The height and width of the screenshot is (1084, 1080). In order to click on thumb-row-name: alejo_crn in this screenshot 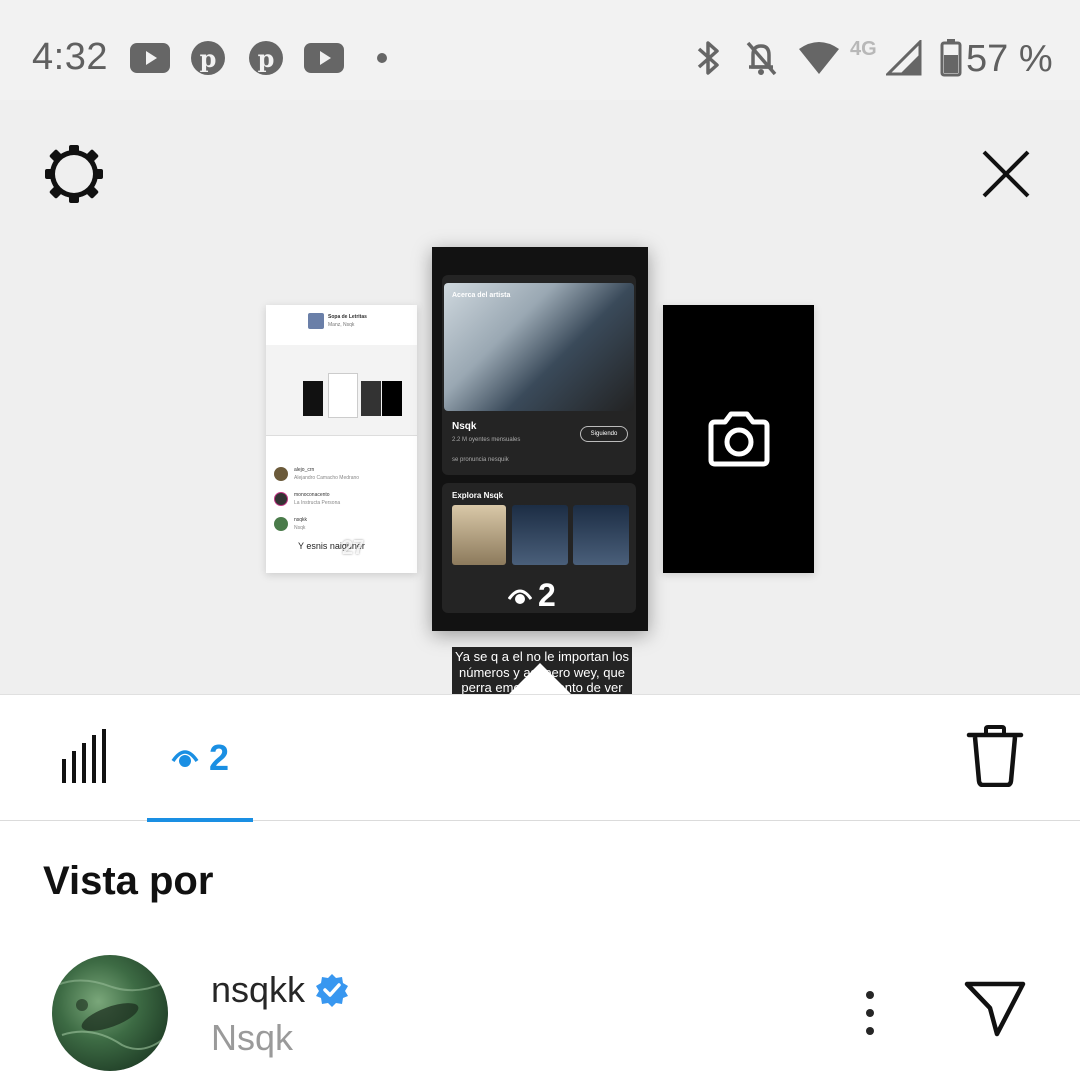, I will do `click(304, 470)`.